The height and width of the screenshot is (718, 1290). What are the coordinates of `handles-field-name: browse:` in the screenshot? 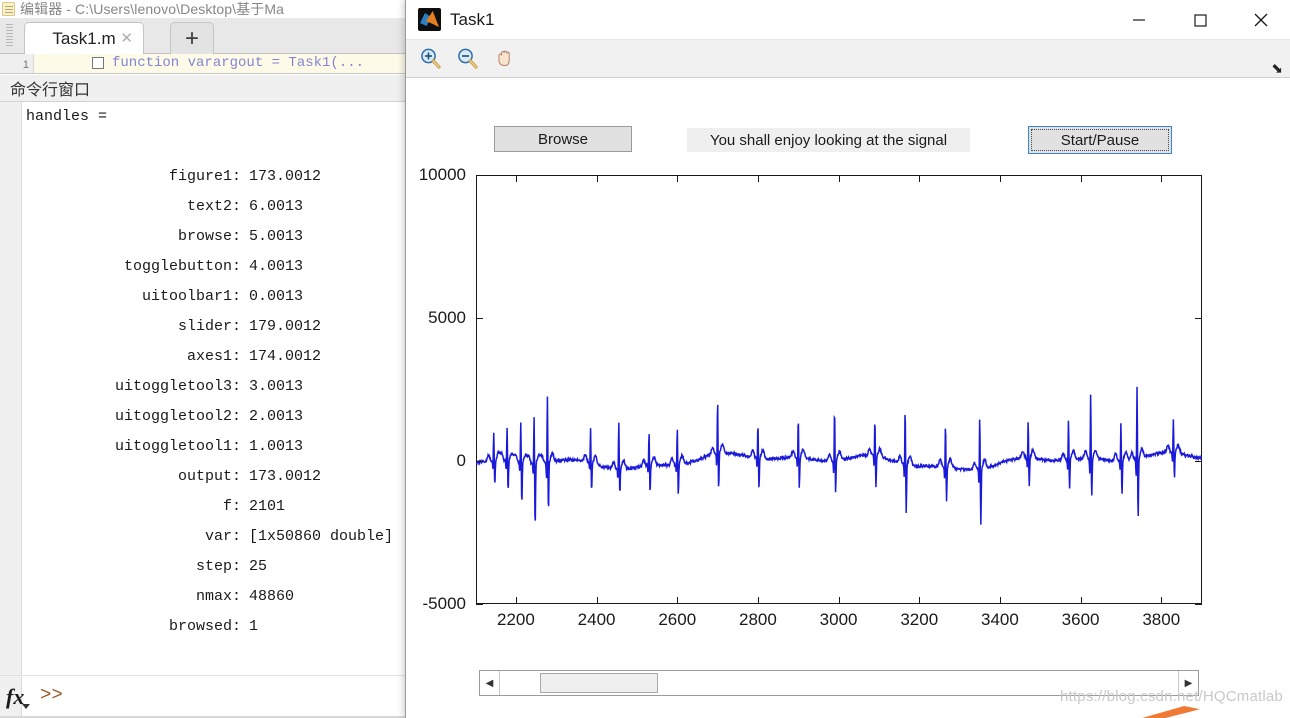 It's located at (209, 236).